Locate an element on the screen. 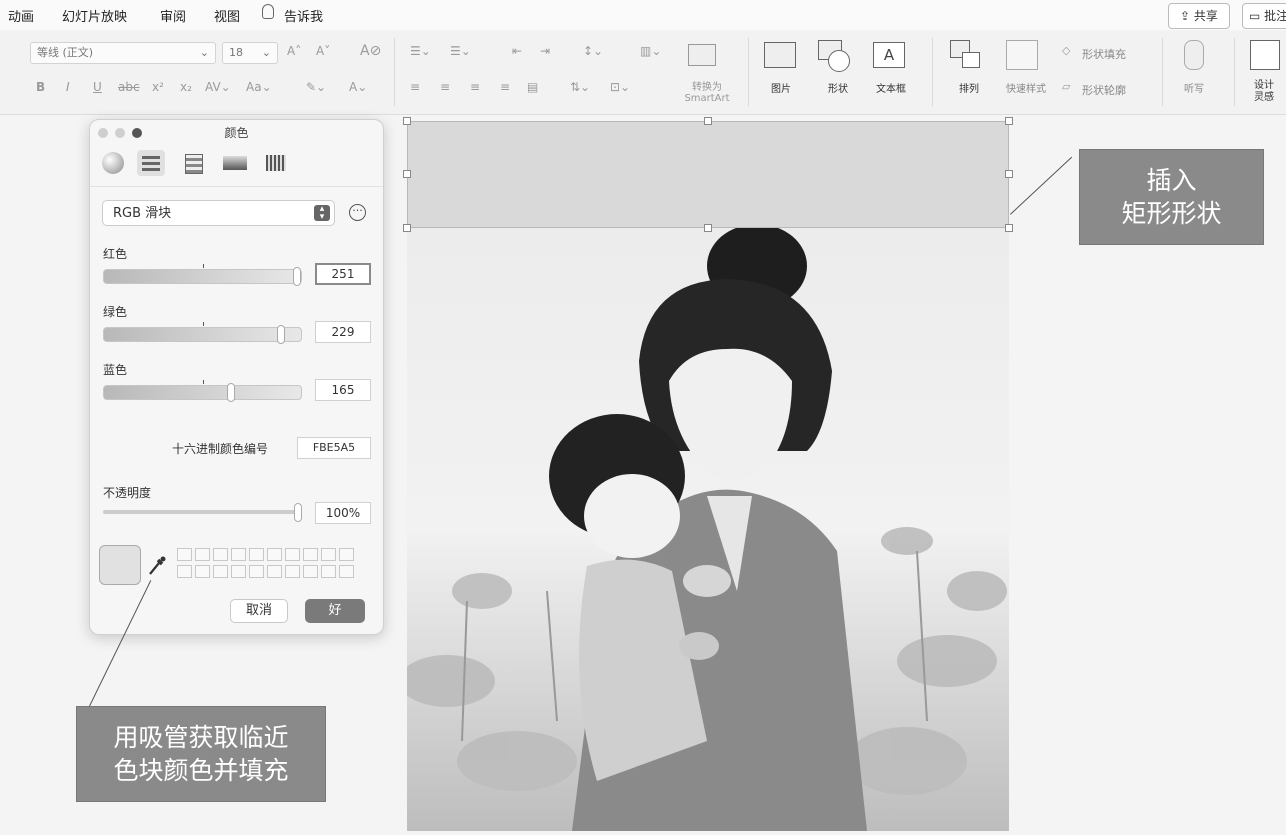 The height and width of the screenshot is (835, 1286). more-options-icon: ··· is located at coordinates (357, 212).